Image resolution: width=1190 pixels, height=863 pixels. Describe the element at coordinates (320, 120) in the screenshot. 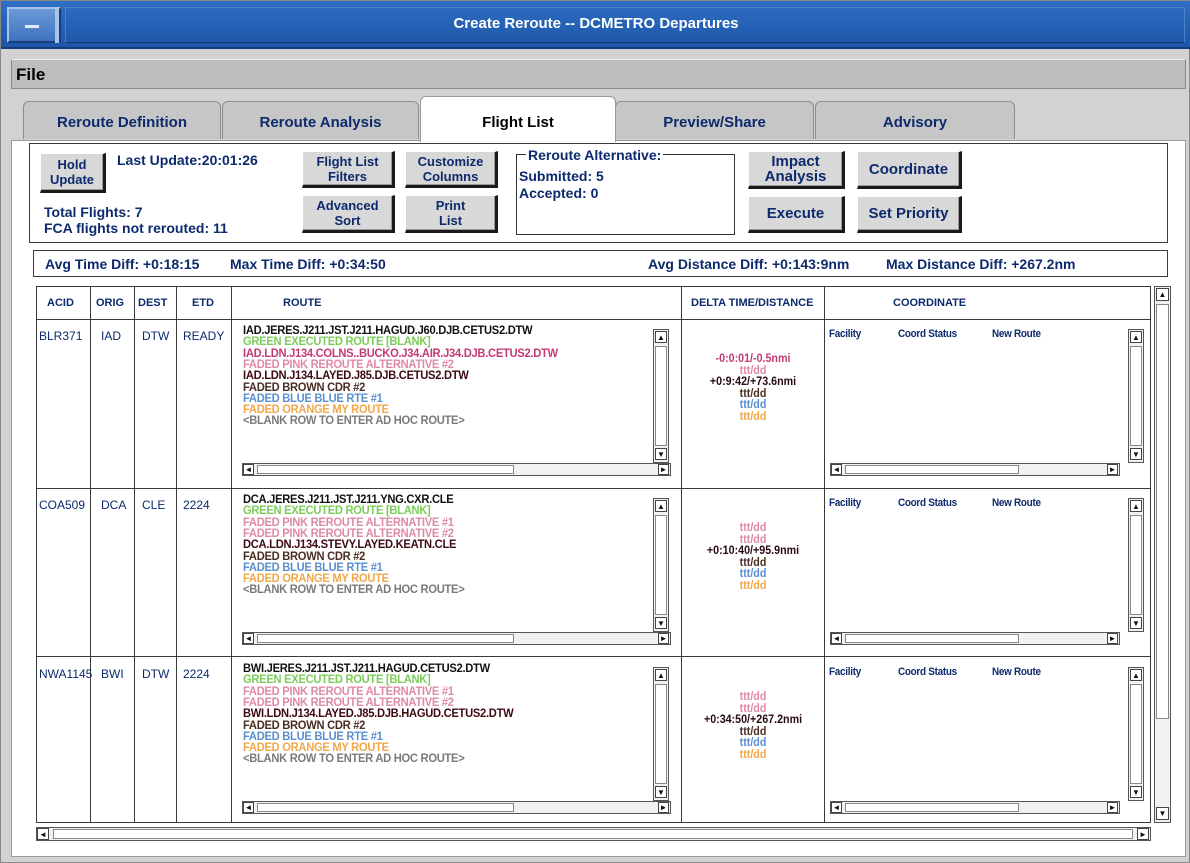

I see `tab-reroute-analysis: Reroute Analysis` at that location.